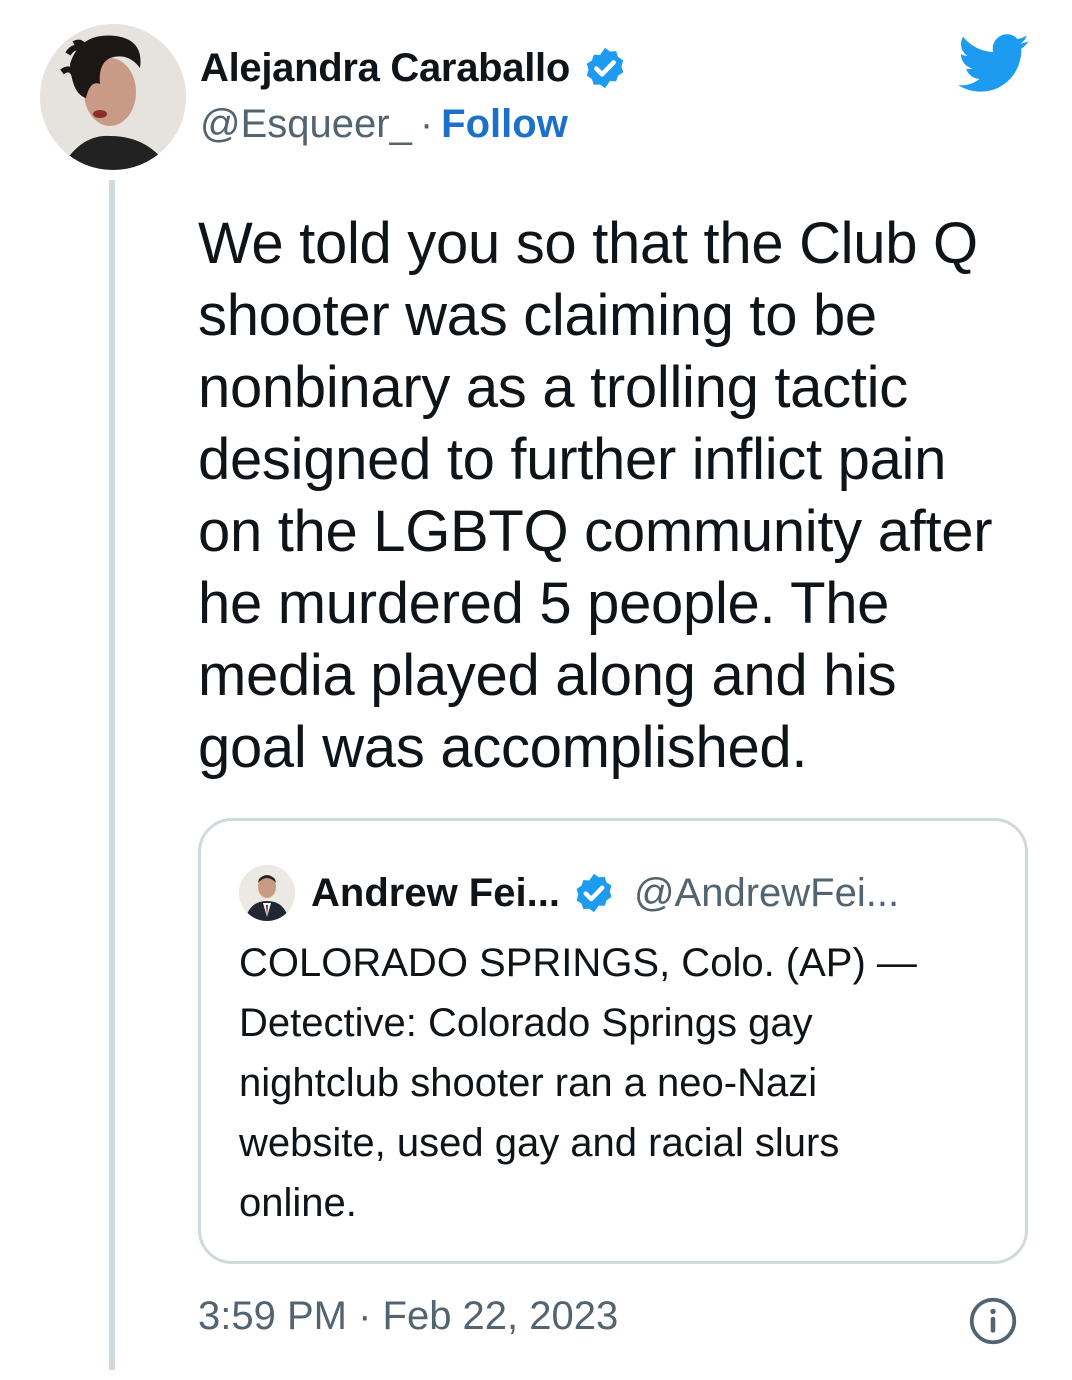 This screenshot has width=1072, height=1380. Describe the element at coordinates (306, 124) in the screenshot. I see `author-handle: @Esqueer_` at that location.